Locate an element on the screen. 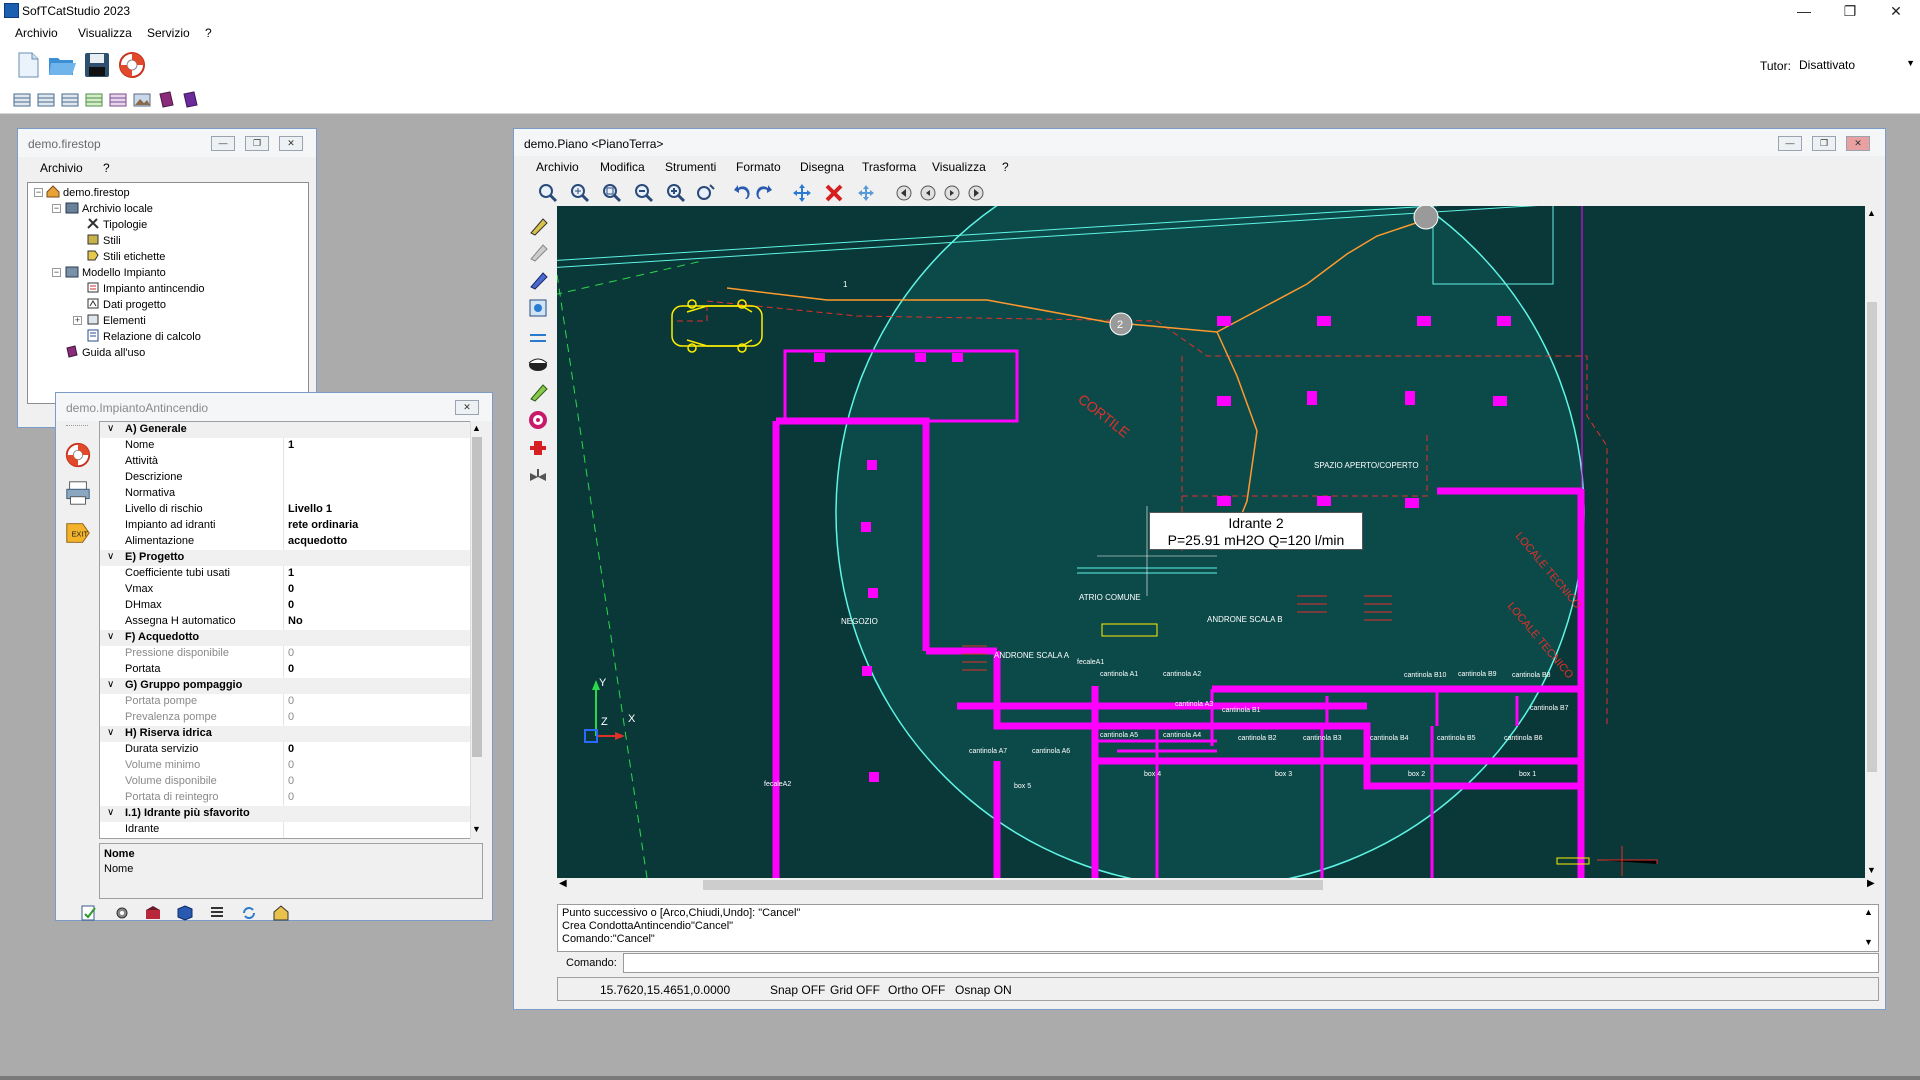  image-icon is located at coordinates (142, 100).